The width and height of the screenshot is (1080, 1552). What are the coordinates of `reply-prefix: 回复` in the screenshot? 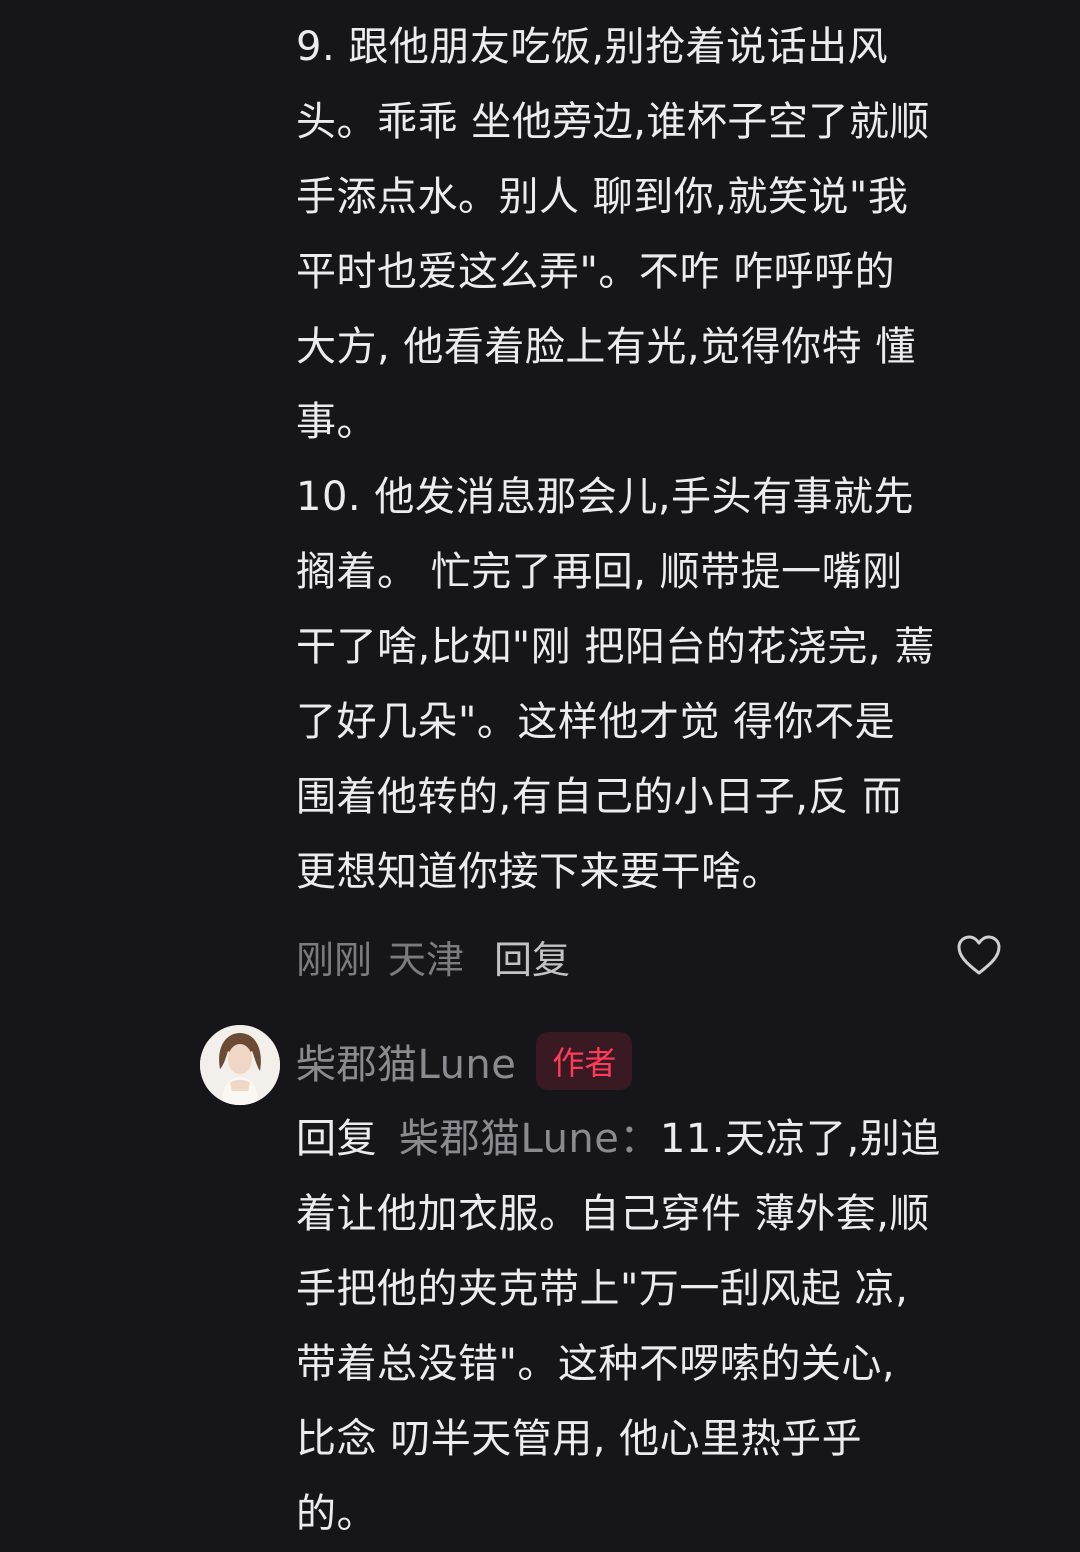 It's located at (336, 1139).